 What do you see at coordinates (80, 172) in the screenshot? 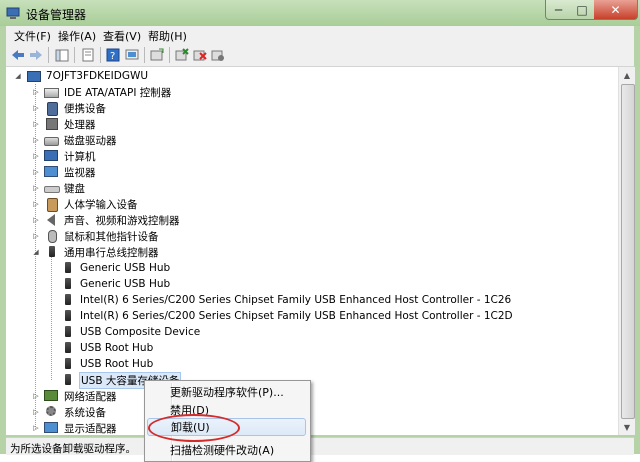
I see `tree-node-label: 监视器` at bounding box center [80, 172].